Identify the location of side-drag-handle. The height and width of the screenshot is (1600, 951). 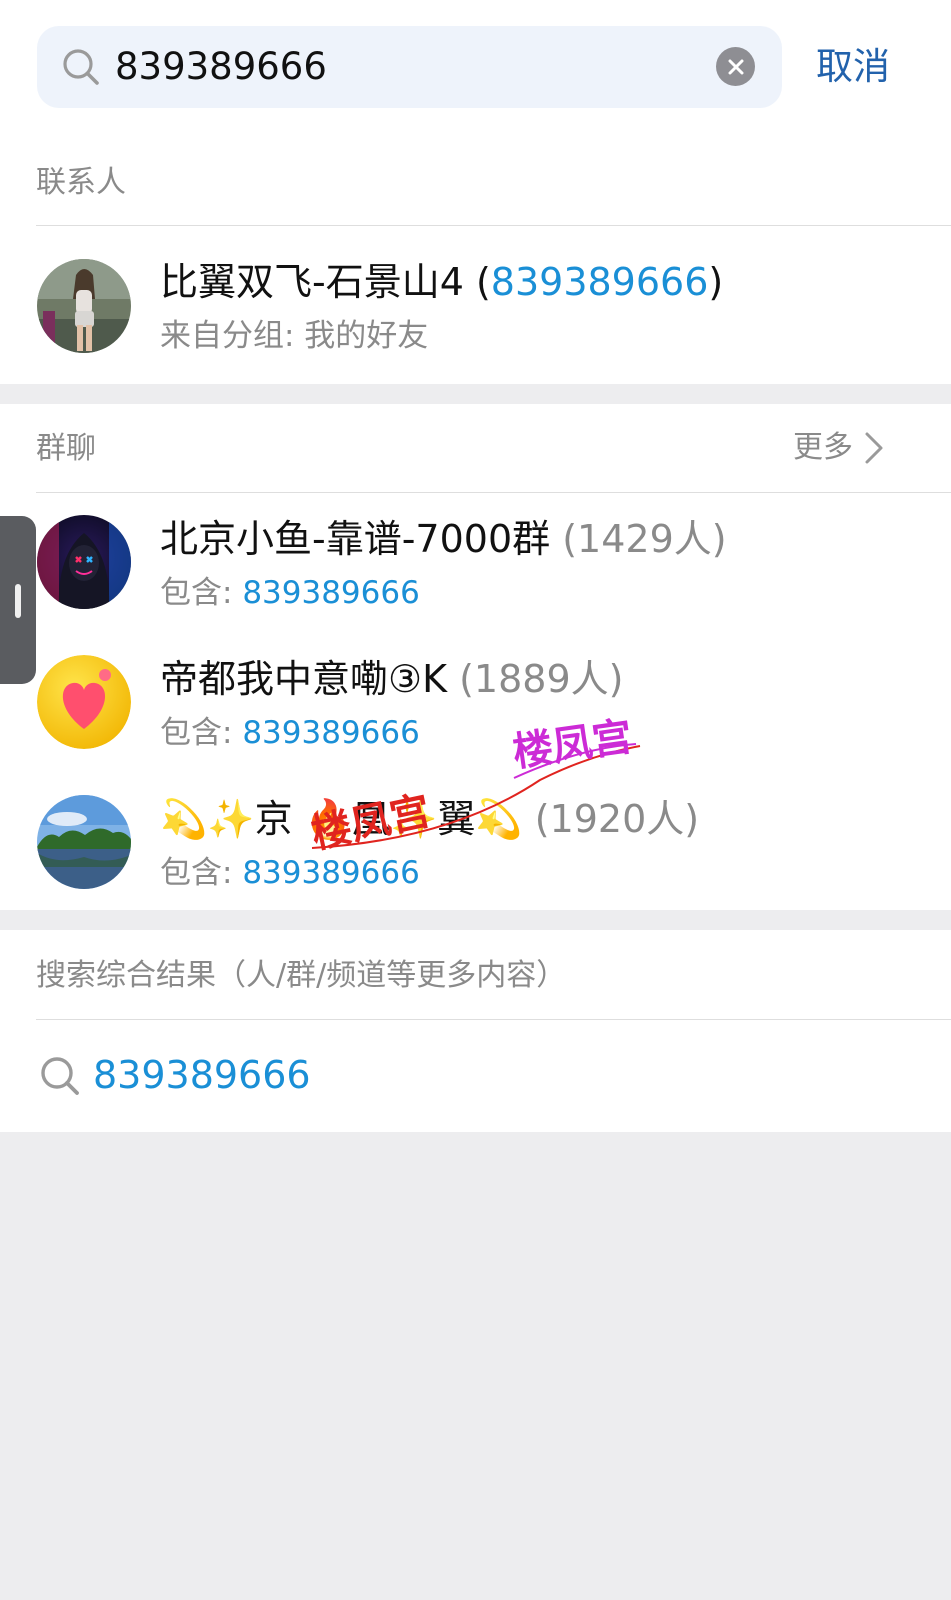
(18, 600).